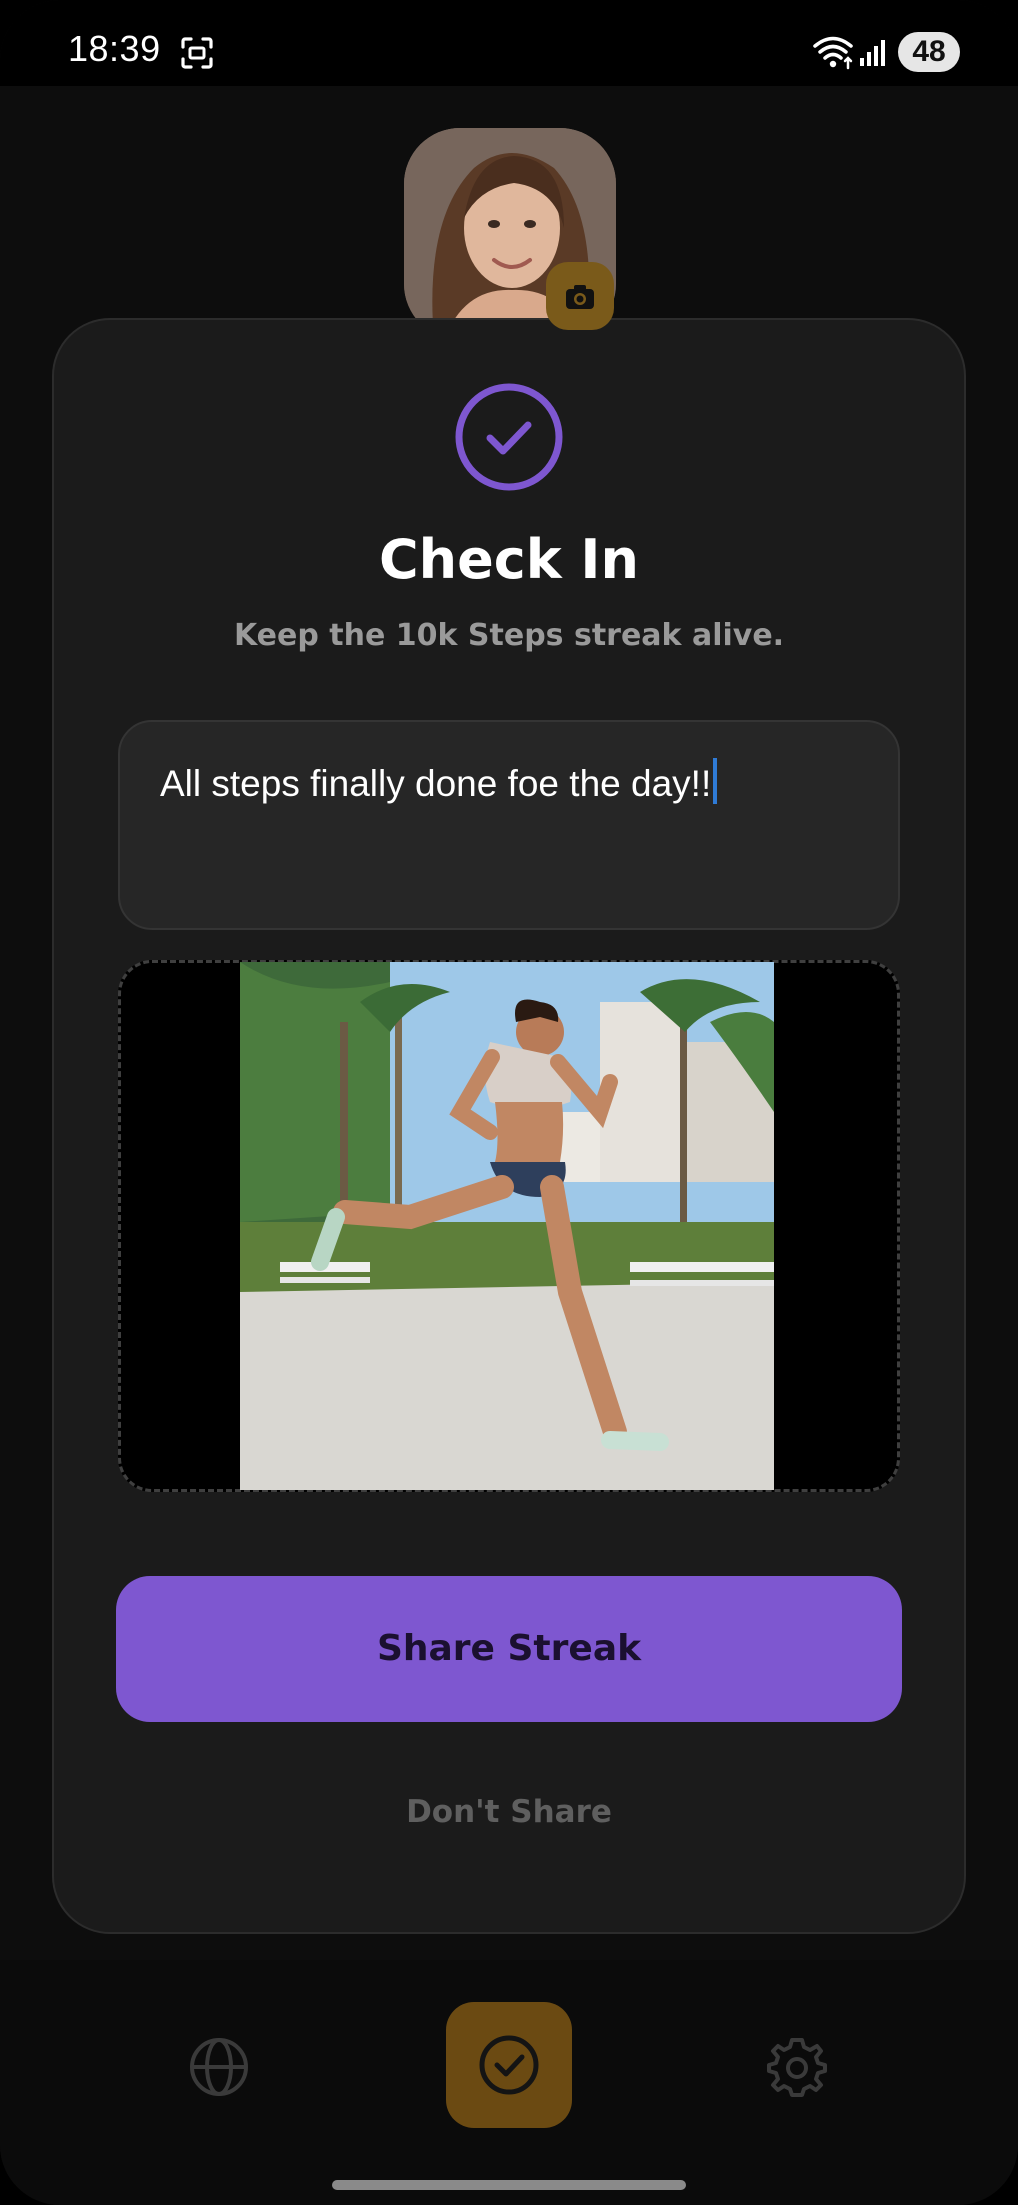  I want to click on dialog-subtitle: Keep the 10k Steps streak alive., so click(509, 635).